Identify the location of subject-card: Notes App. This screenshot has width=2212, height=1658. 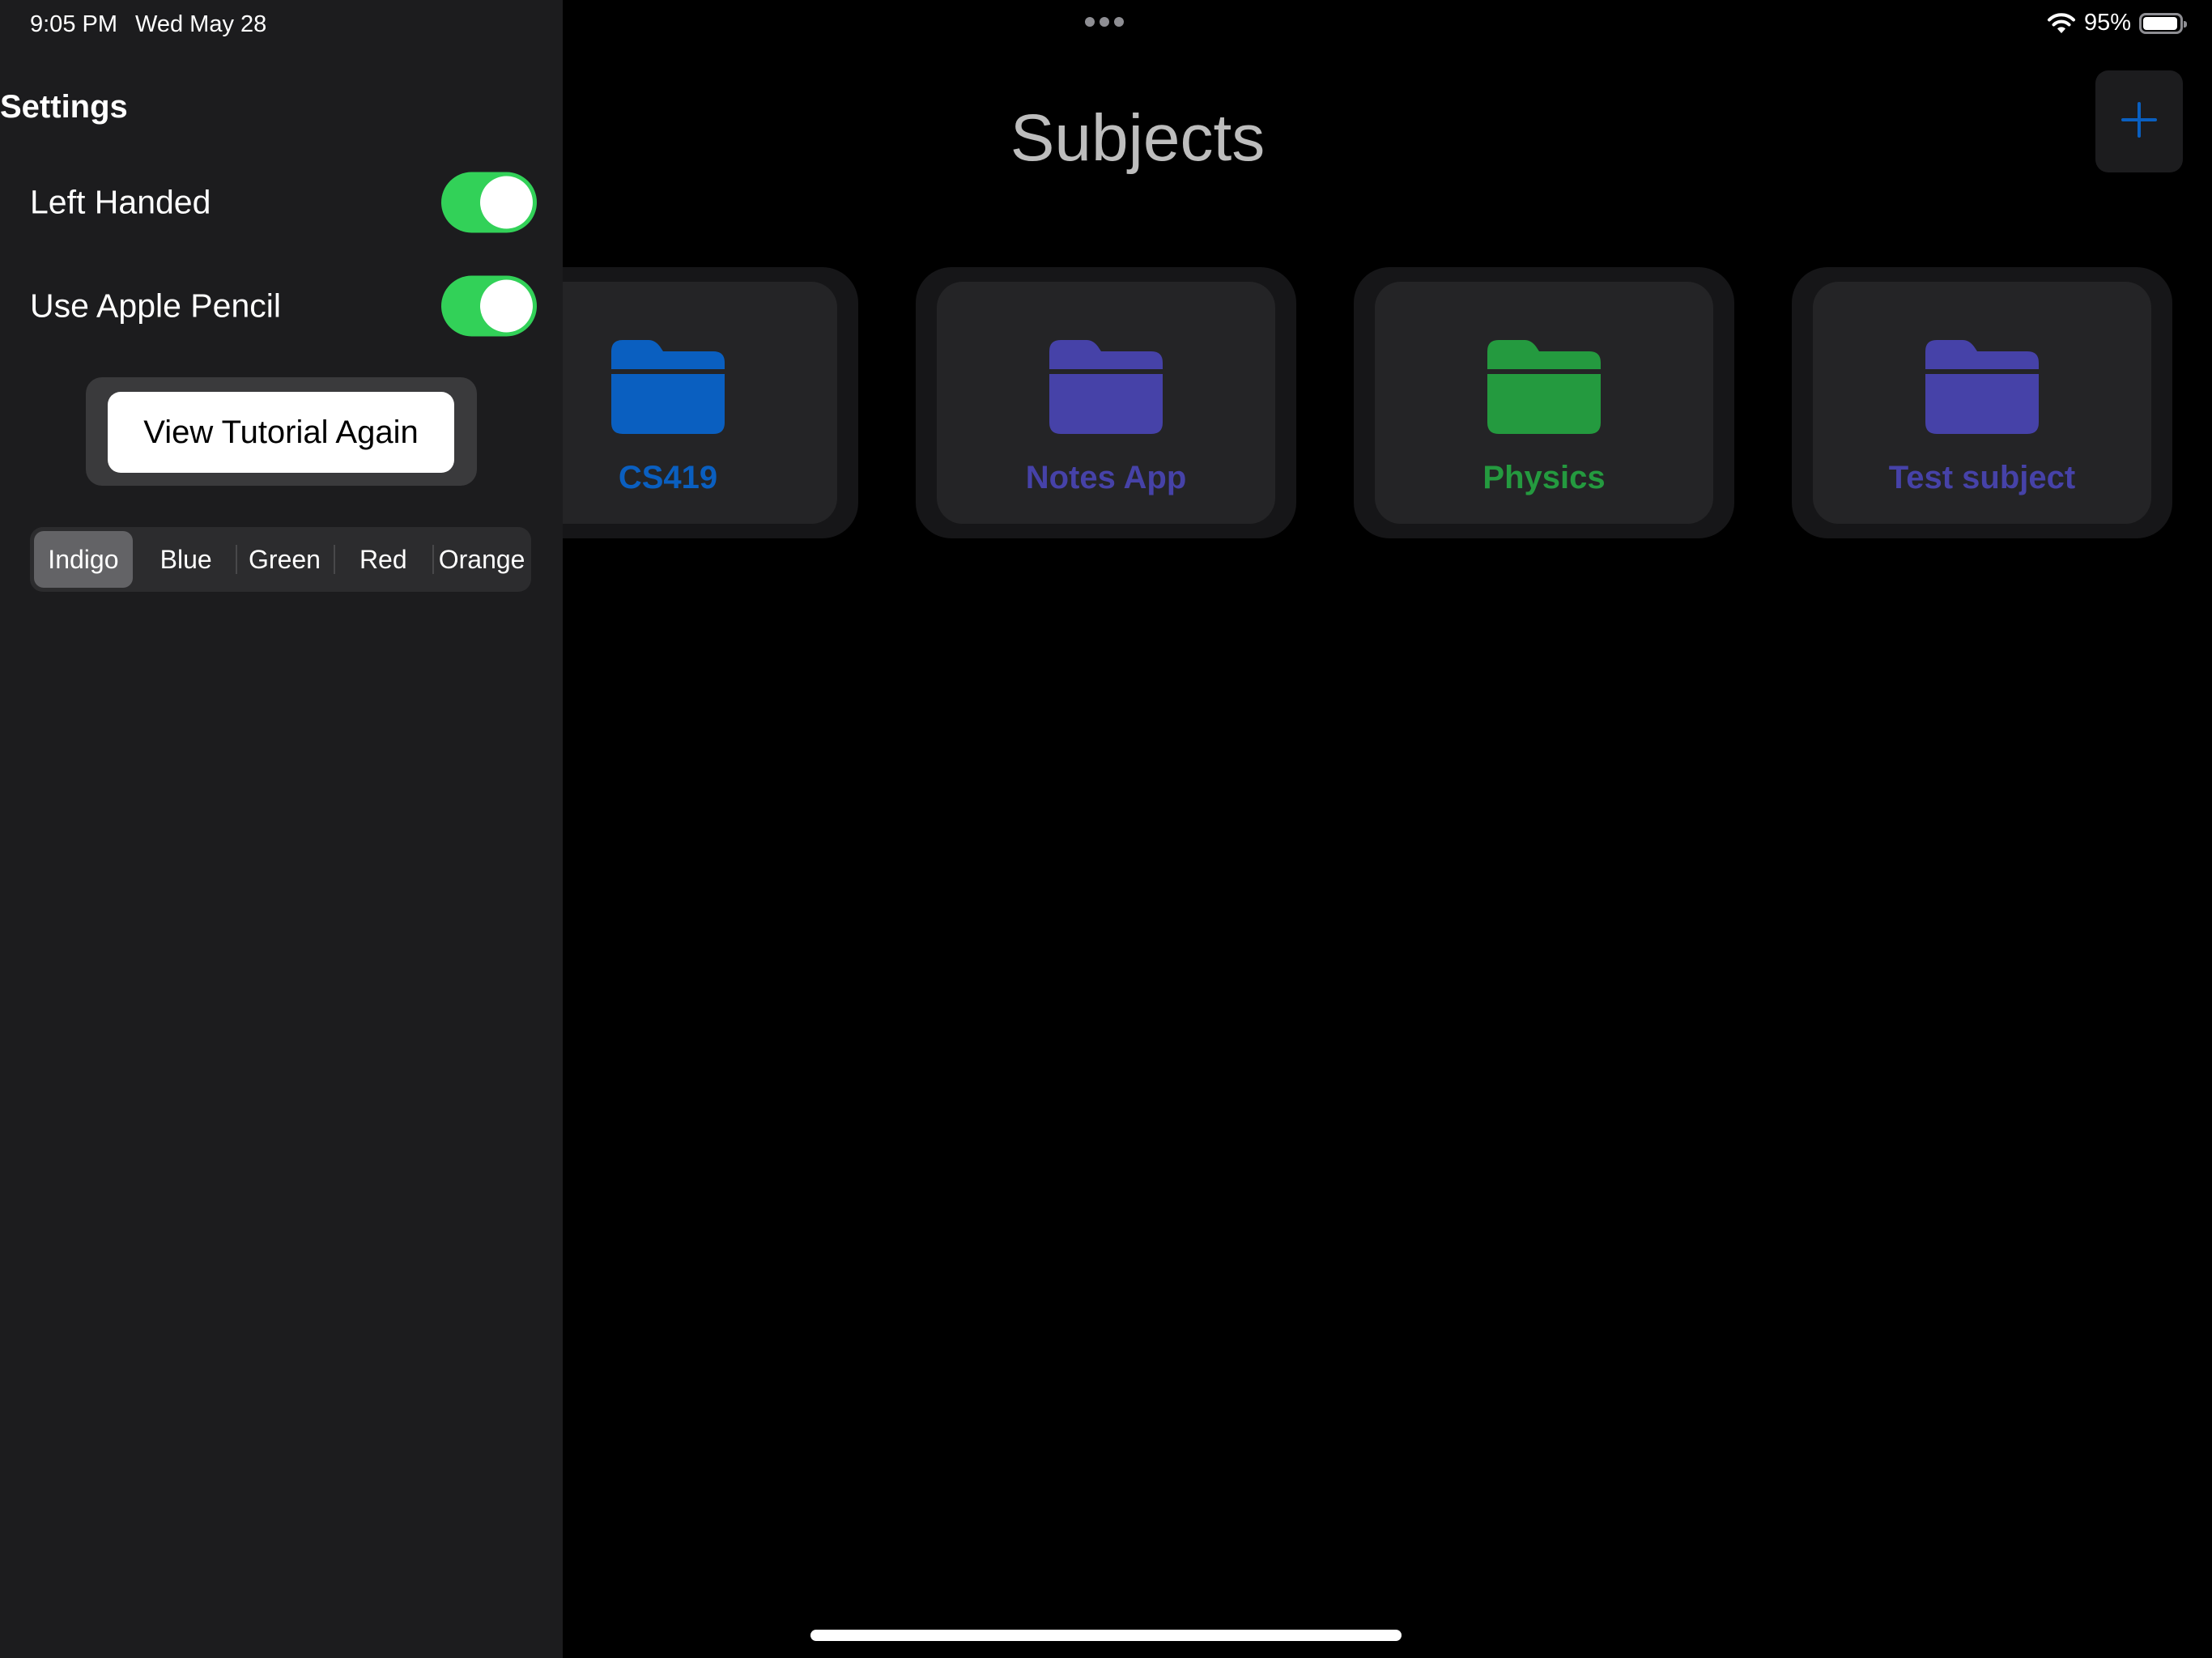
(1106, 402).